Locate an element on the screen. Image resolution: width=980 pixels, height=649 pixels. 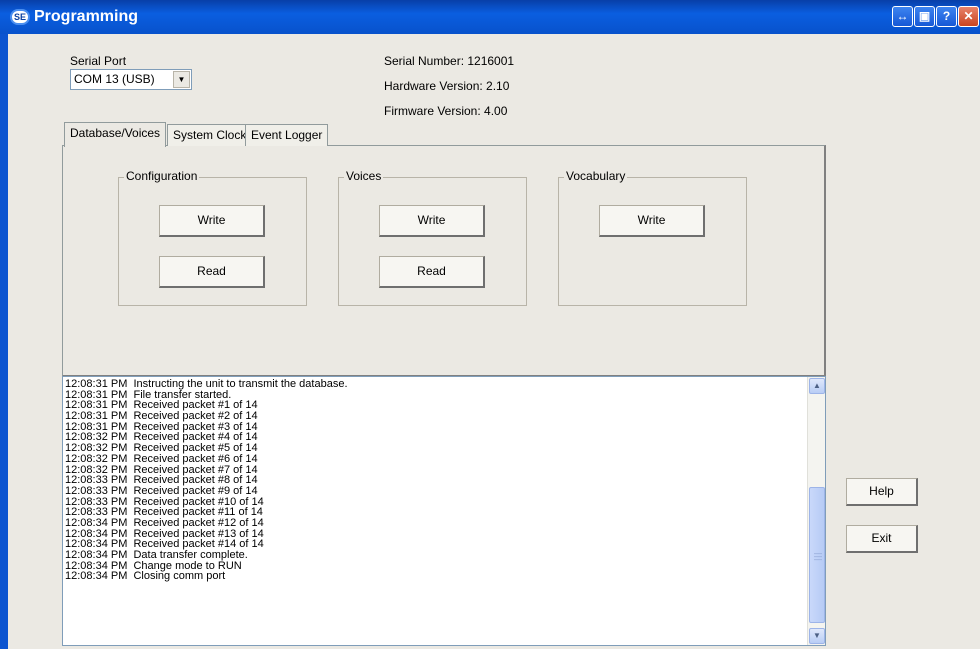
tab-database-voices: Database/Voices is located at coordinates (115, 134).